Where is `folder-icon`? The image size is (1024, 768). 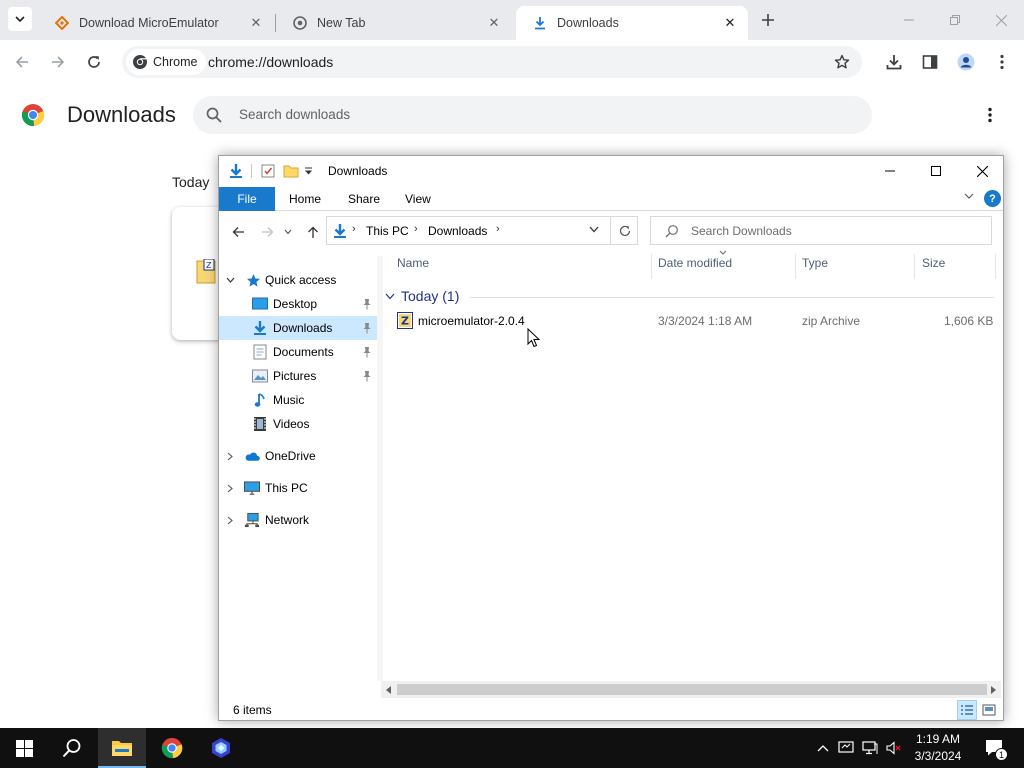 folder-icon is located at coordinates (291, 171).